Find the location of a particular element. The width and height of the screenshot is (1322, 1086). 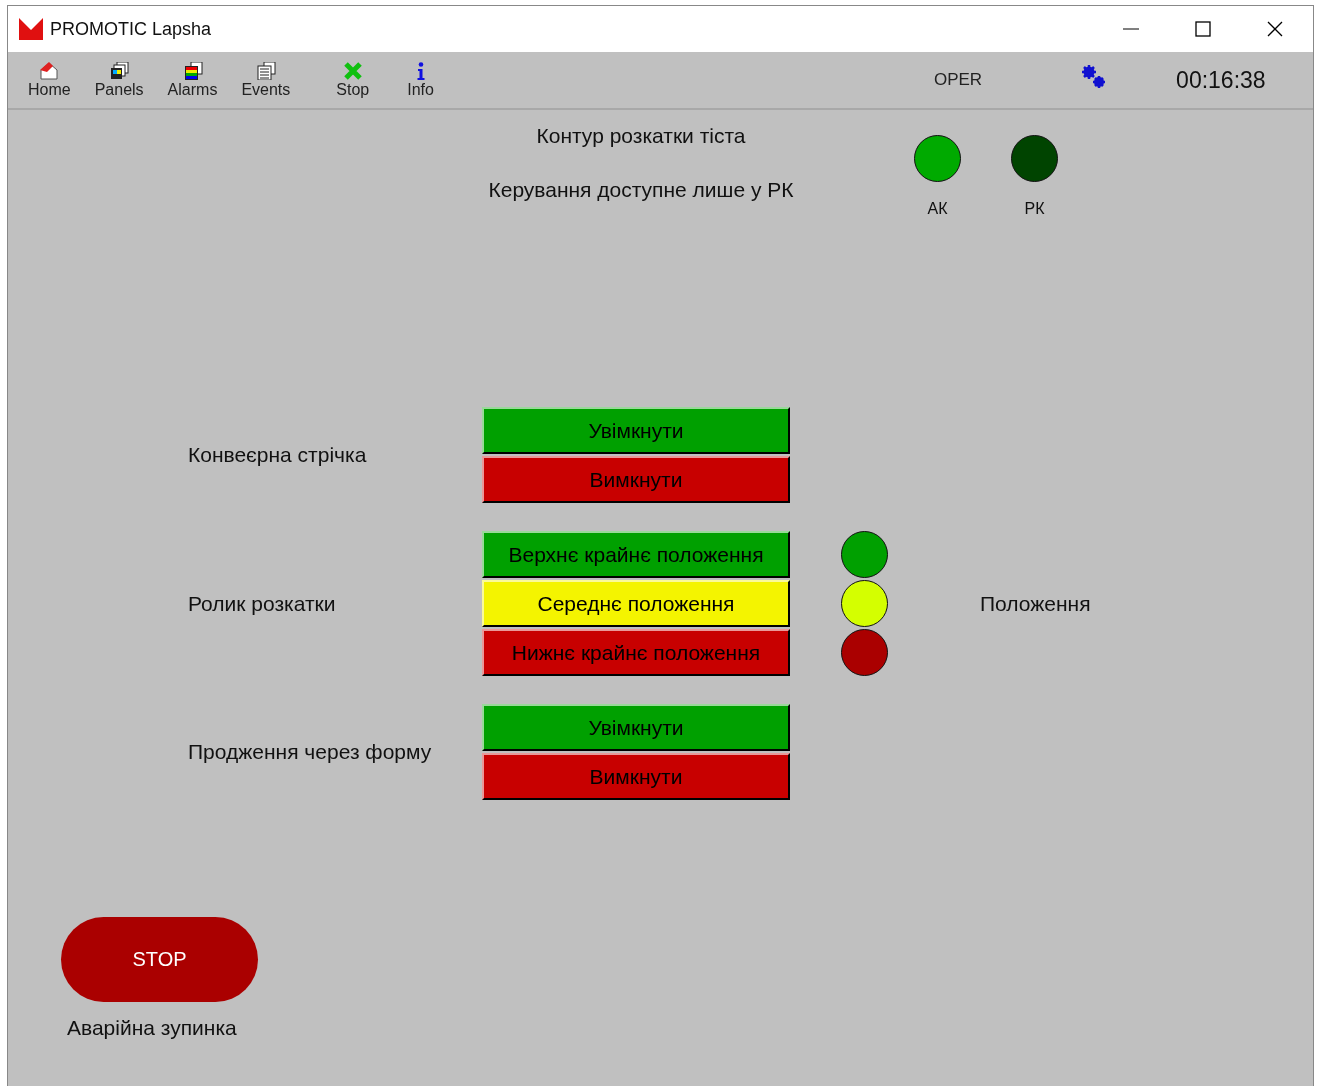

toolbar-button: Home is located at coordinates (49, 80).